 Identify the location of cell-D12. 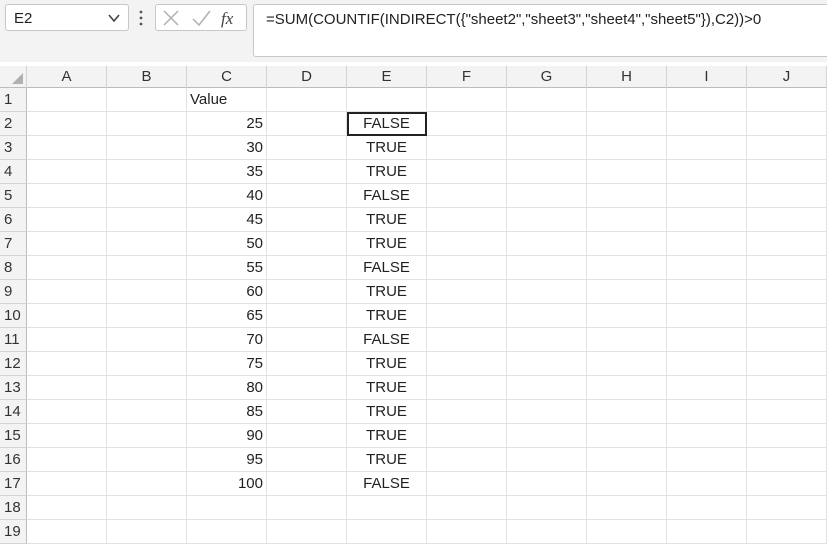
(307, 364).